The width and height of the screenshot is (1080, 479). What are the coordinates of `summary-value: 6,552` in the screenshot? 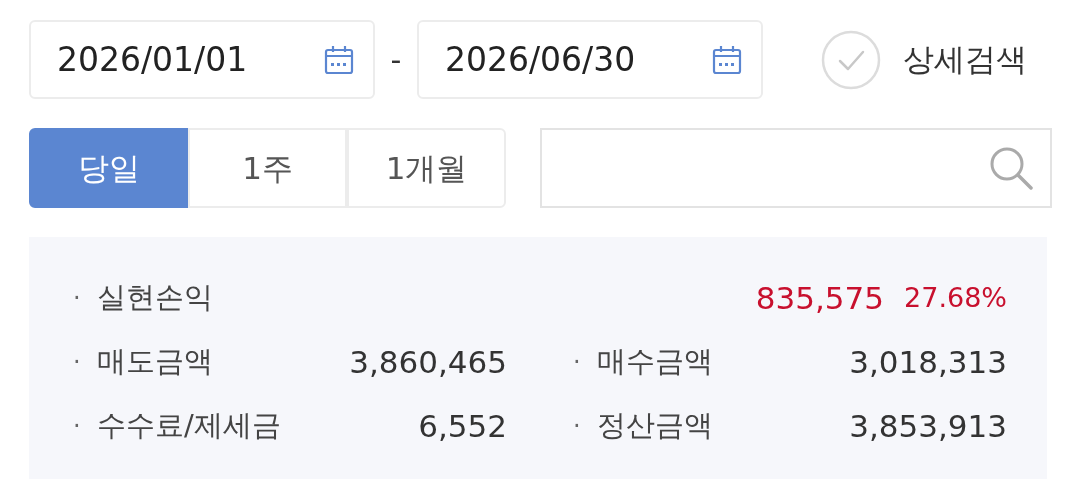 It's located at (462, 426).